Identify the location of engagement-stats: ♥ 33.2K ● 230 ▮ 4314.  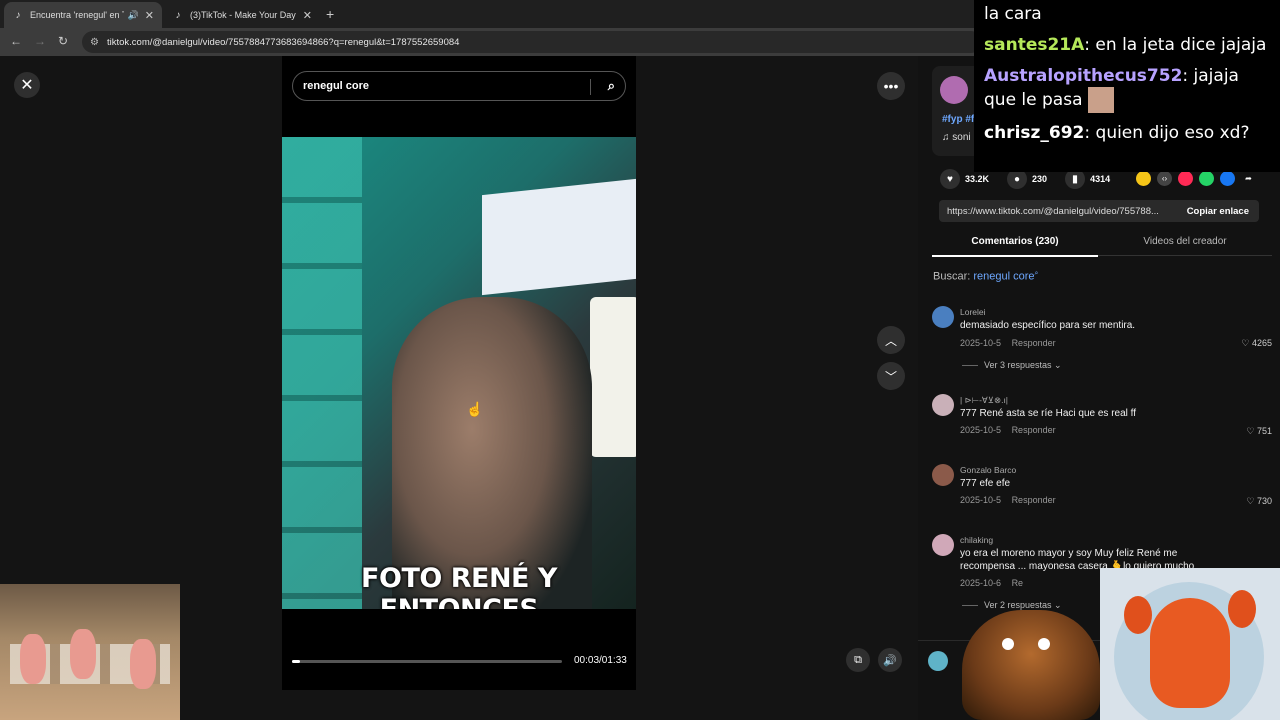
(1034, 179).